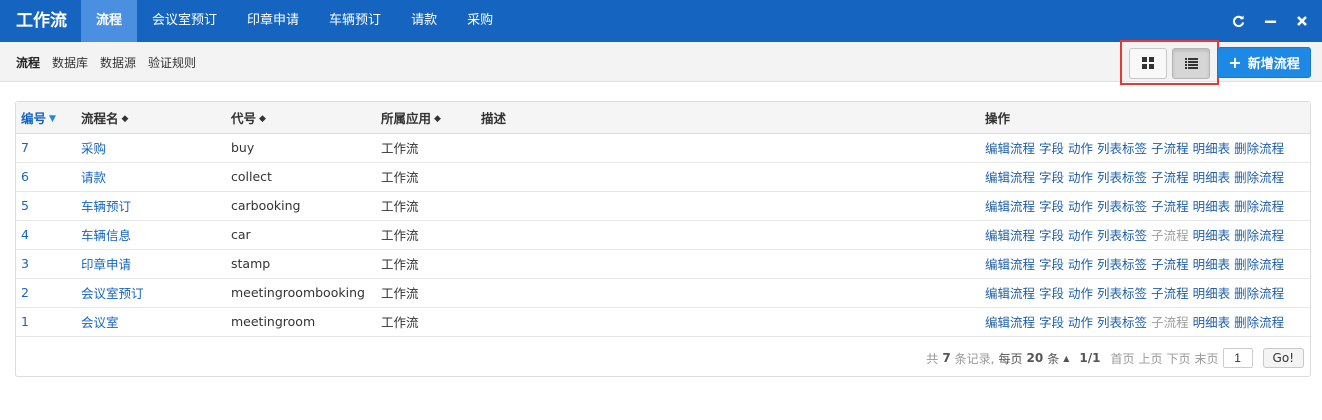  Describe the element at coordinates (109, 21) in the screenshot. I see `nav-tab-flow: 流程` at that location.